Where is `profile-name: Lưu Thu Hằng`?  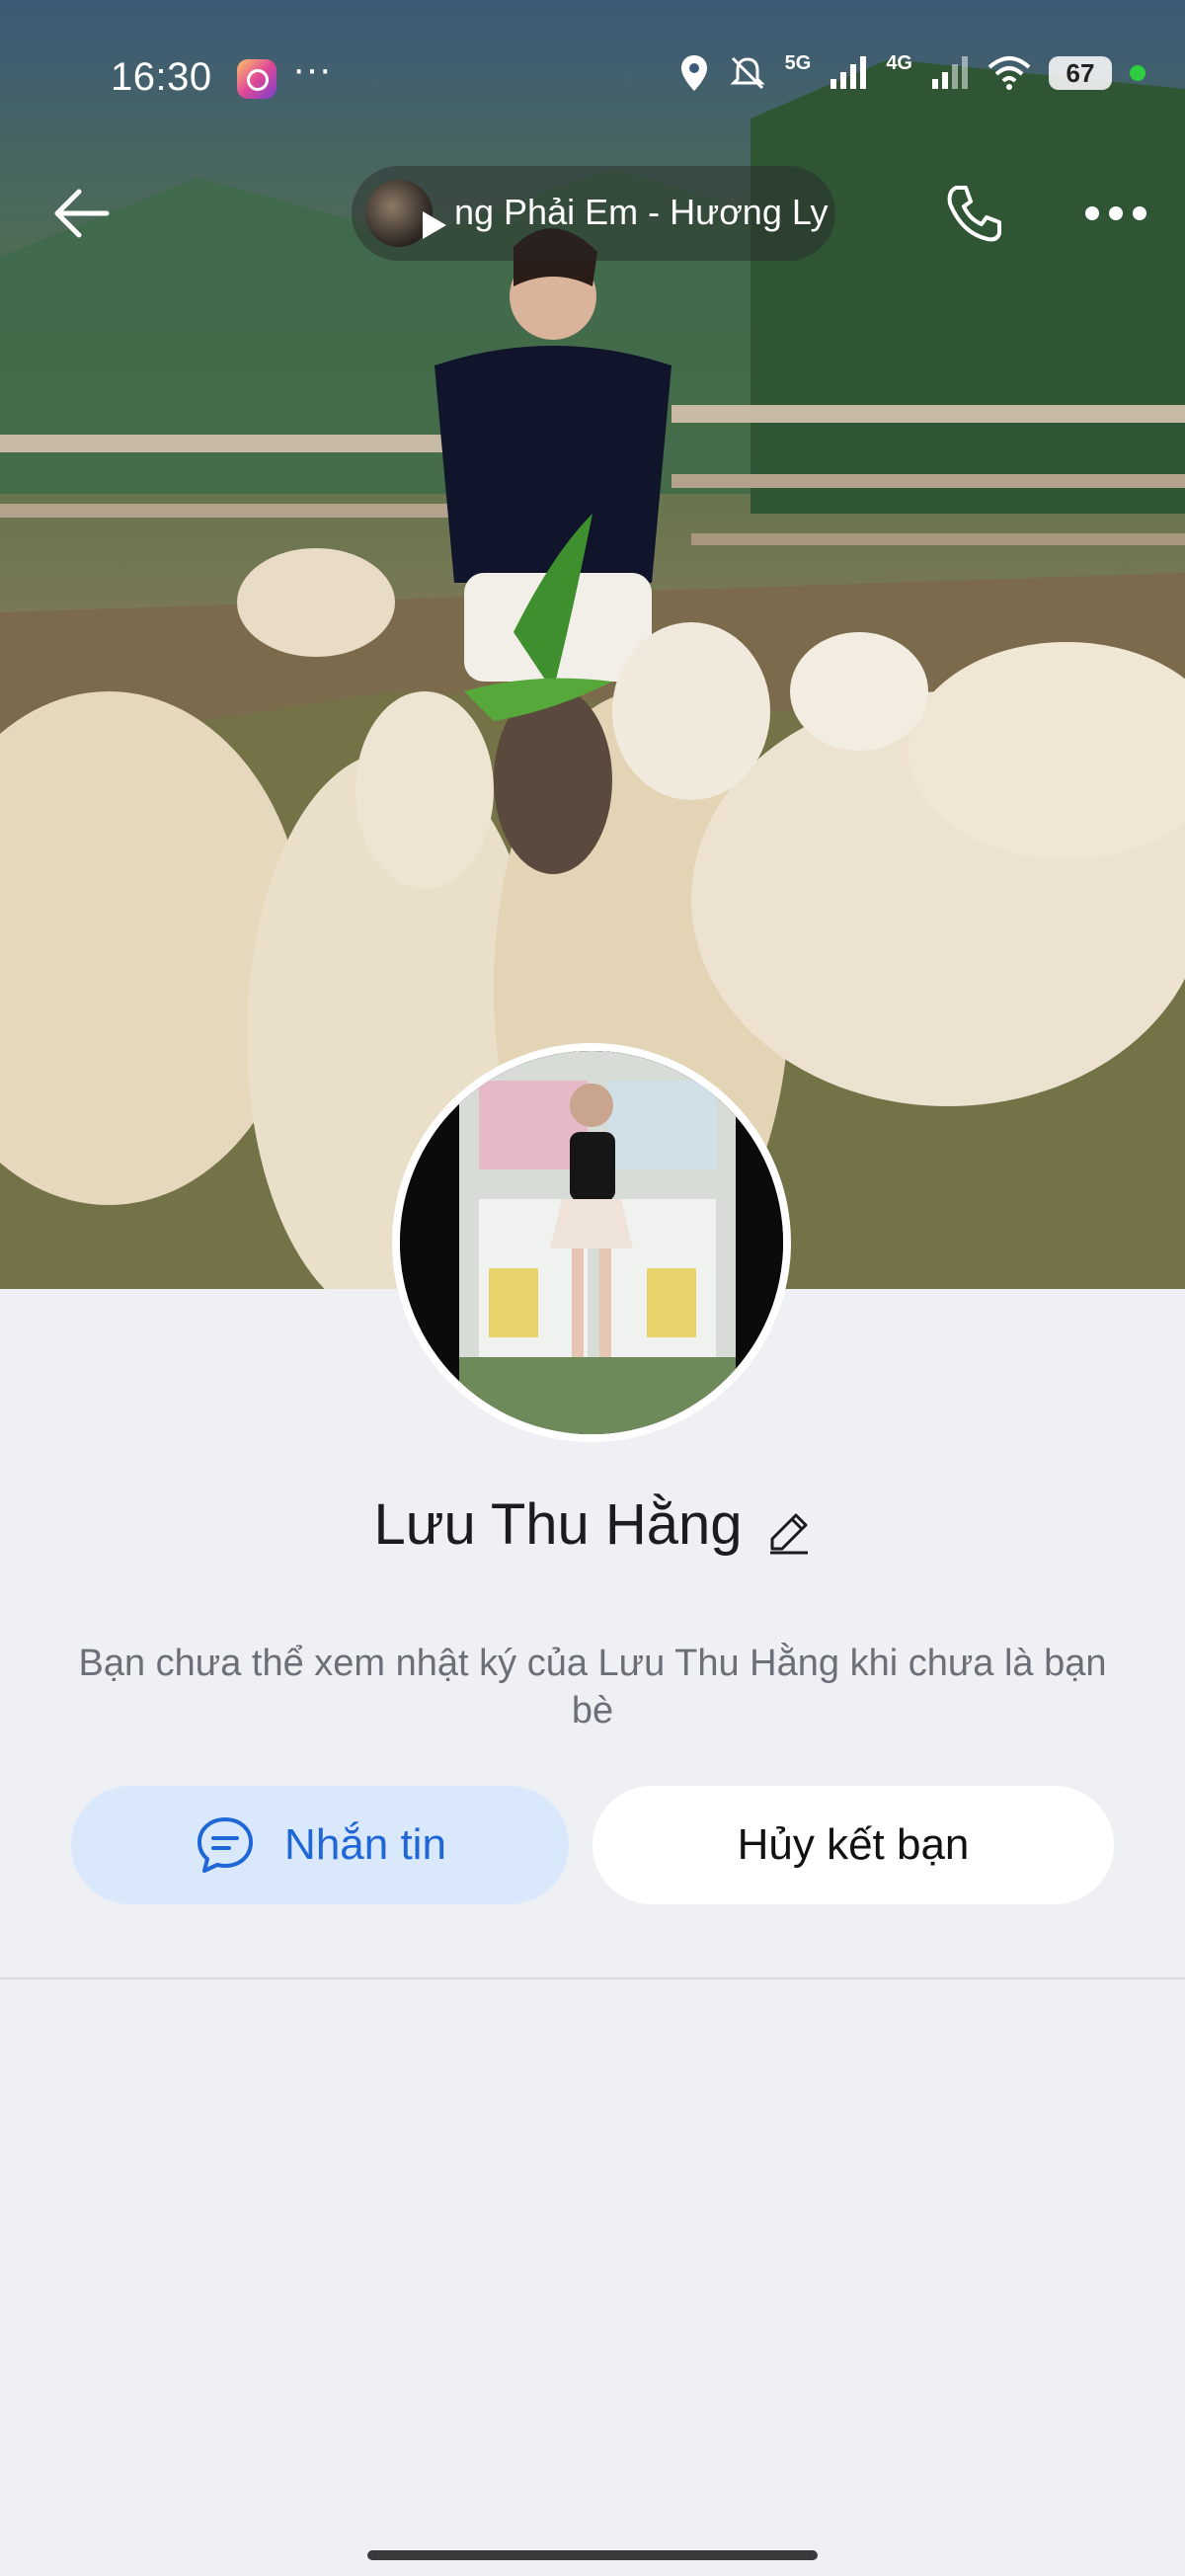 profile-name: Lưu Thu Hằng is located at coordinates (558, 1524).